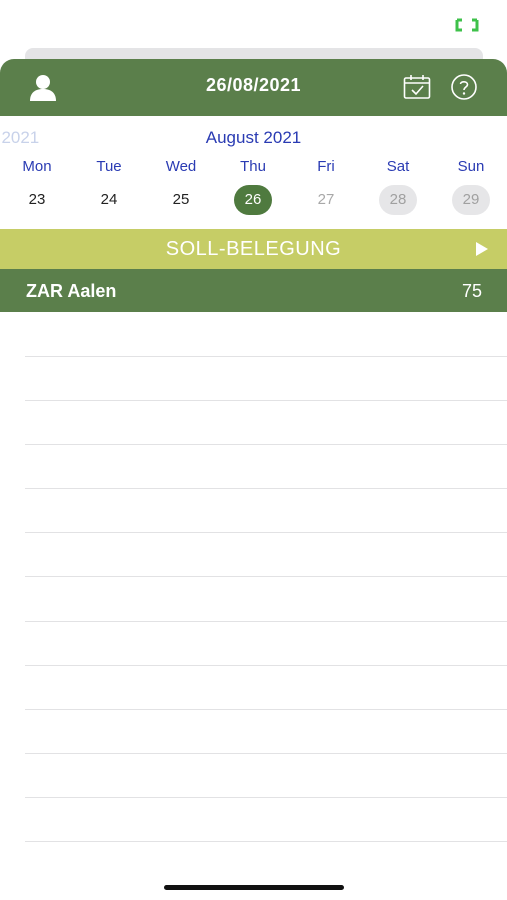 The image size is (507, 900). Describe the element at coordinates (253, 166) in the screenshot. I see `weekday-label: Thu` at that location.